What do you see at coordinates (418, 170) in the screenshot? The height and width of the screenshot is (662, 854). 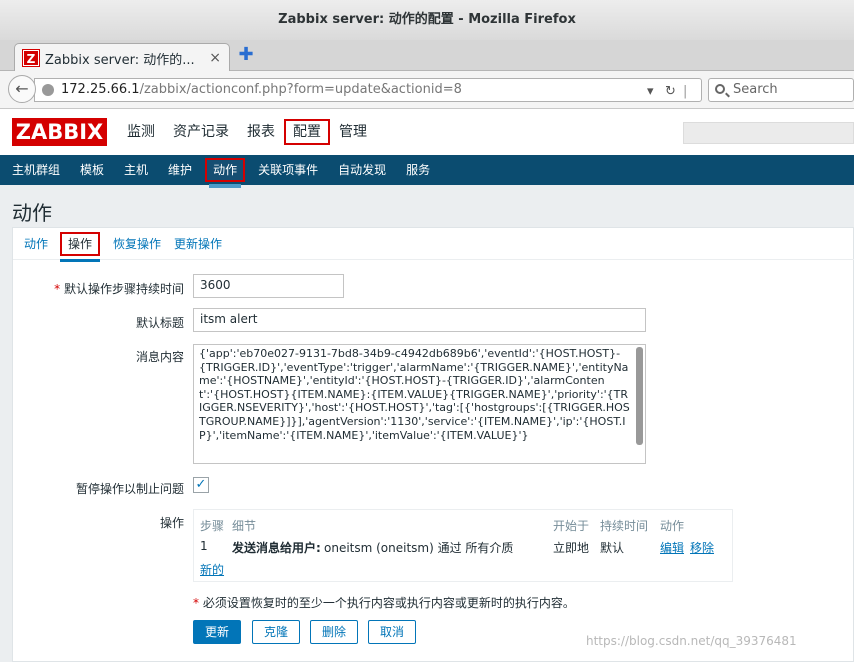 I see `submenu-services: 服务` at bounding box center [418, 170].